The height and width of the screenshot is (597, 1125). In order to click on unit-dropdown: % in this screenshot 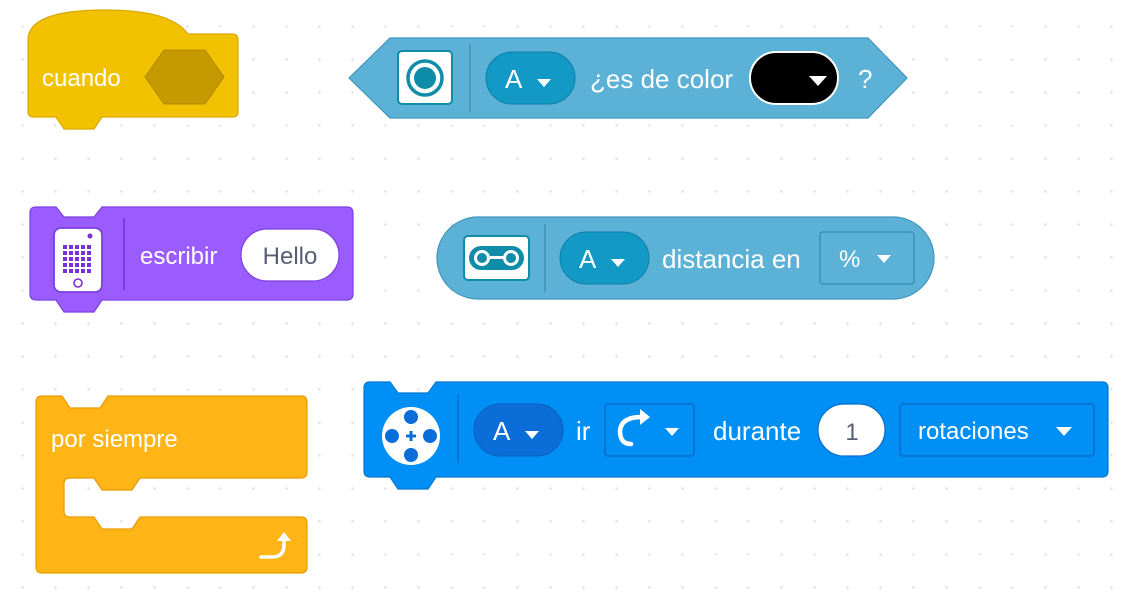, I will do `click(867, 258)`.